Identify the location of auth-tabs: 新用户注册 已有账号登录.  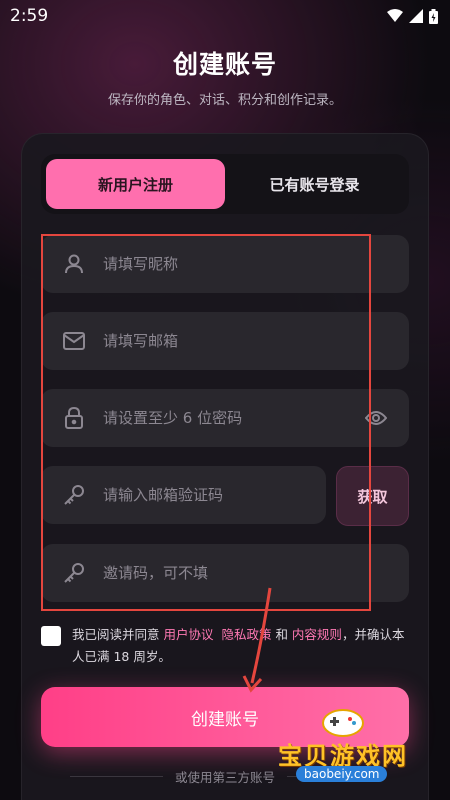
(225, 184).